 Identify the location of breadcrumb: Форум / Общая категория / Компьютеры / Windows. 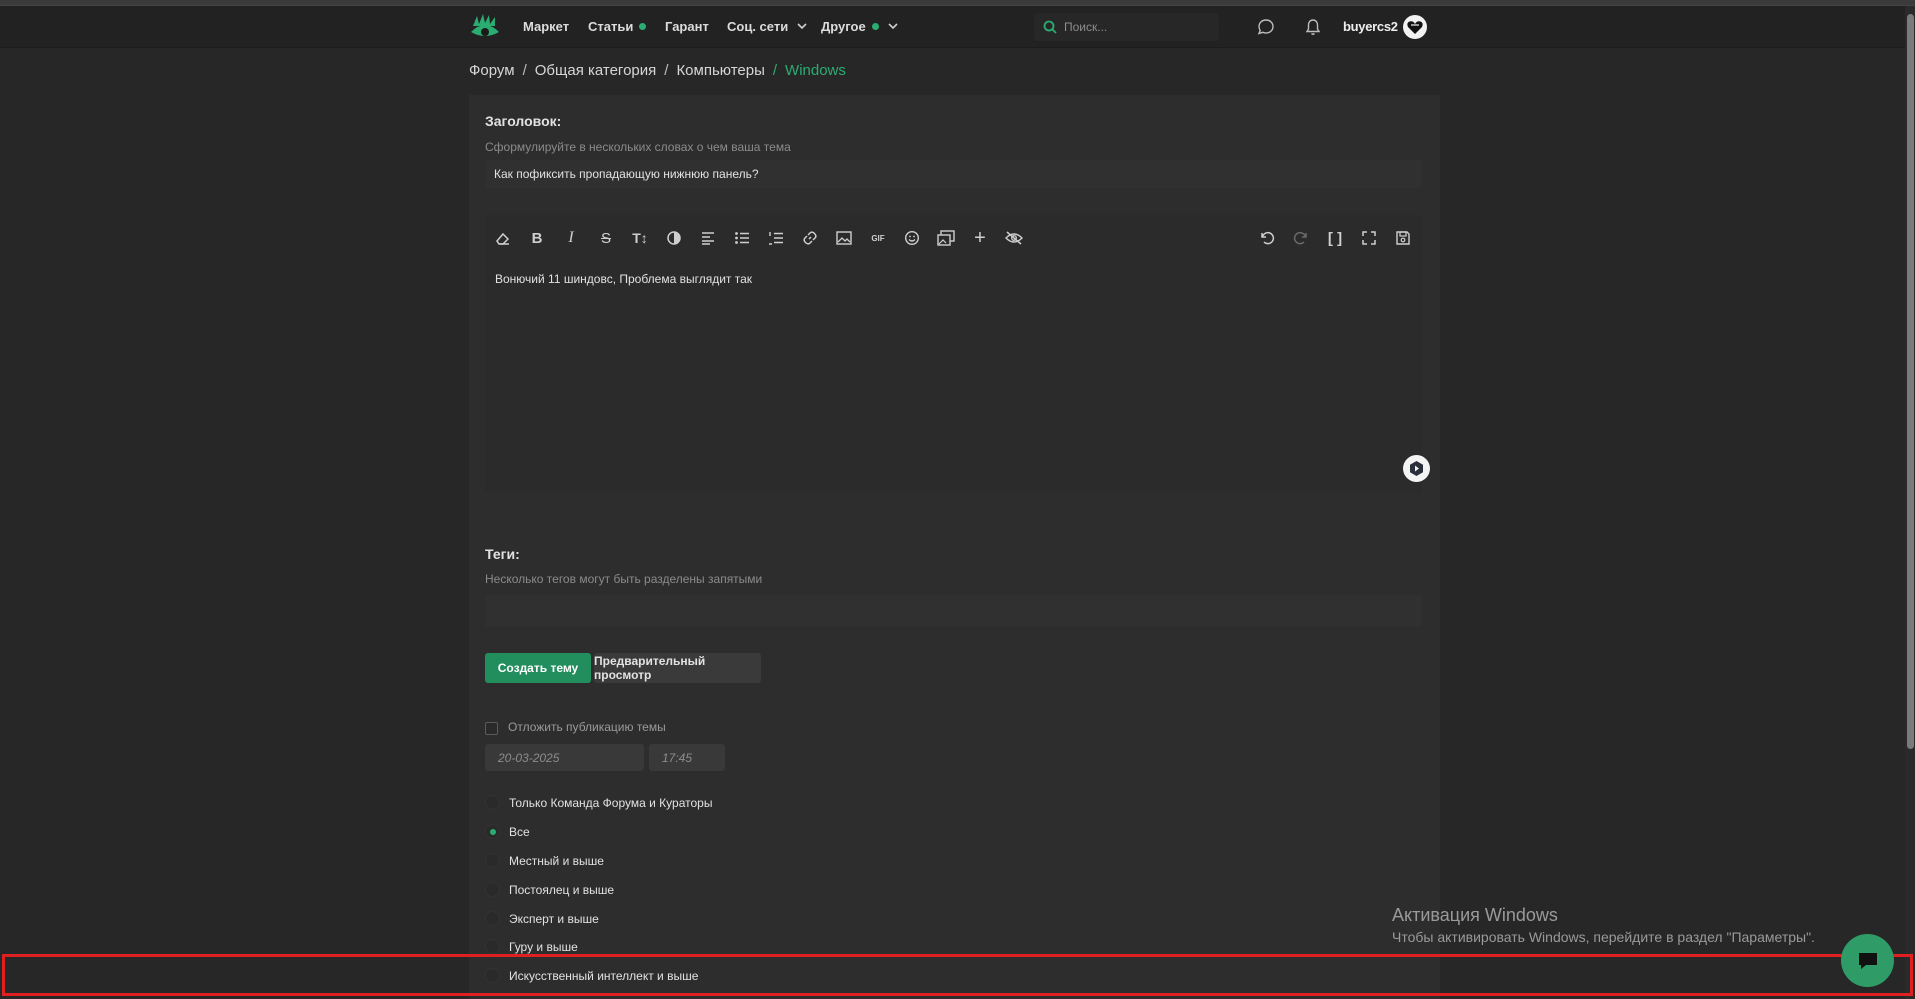
(657, 70).